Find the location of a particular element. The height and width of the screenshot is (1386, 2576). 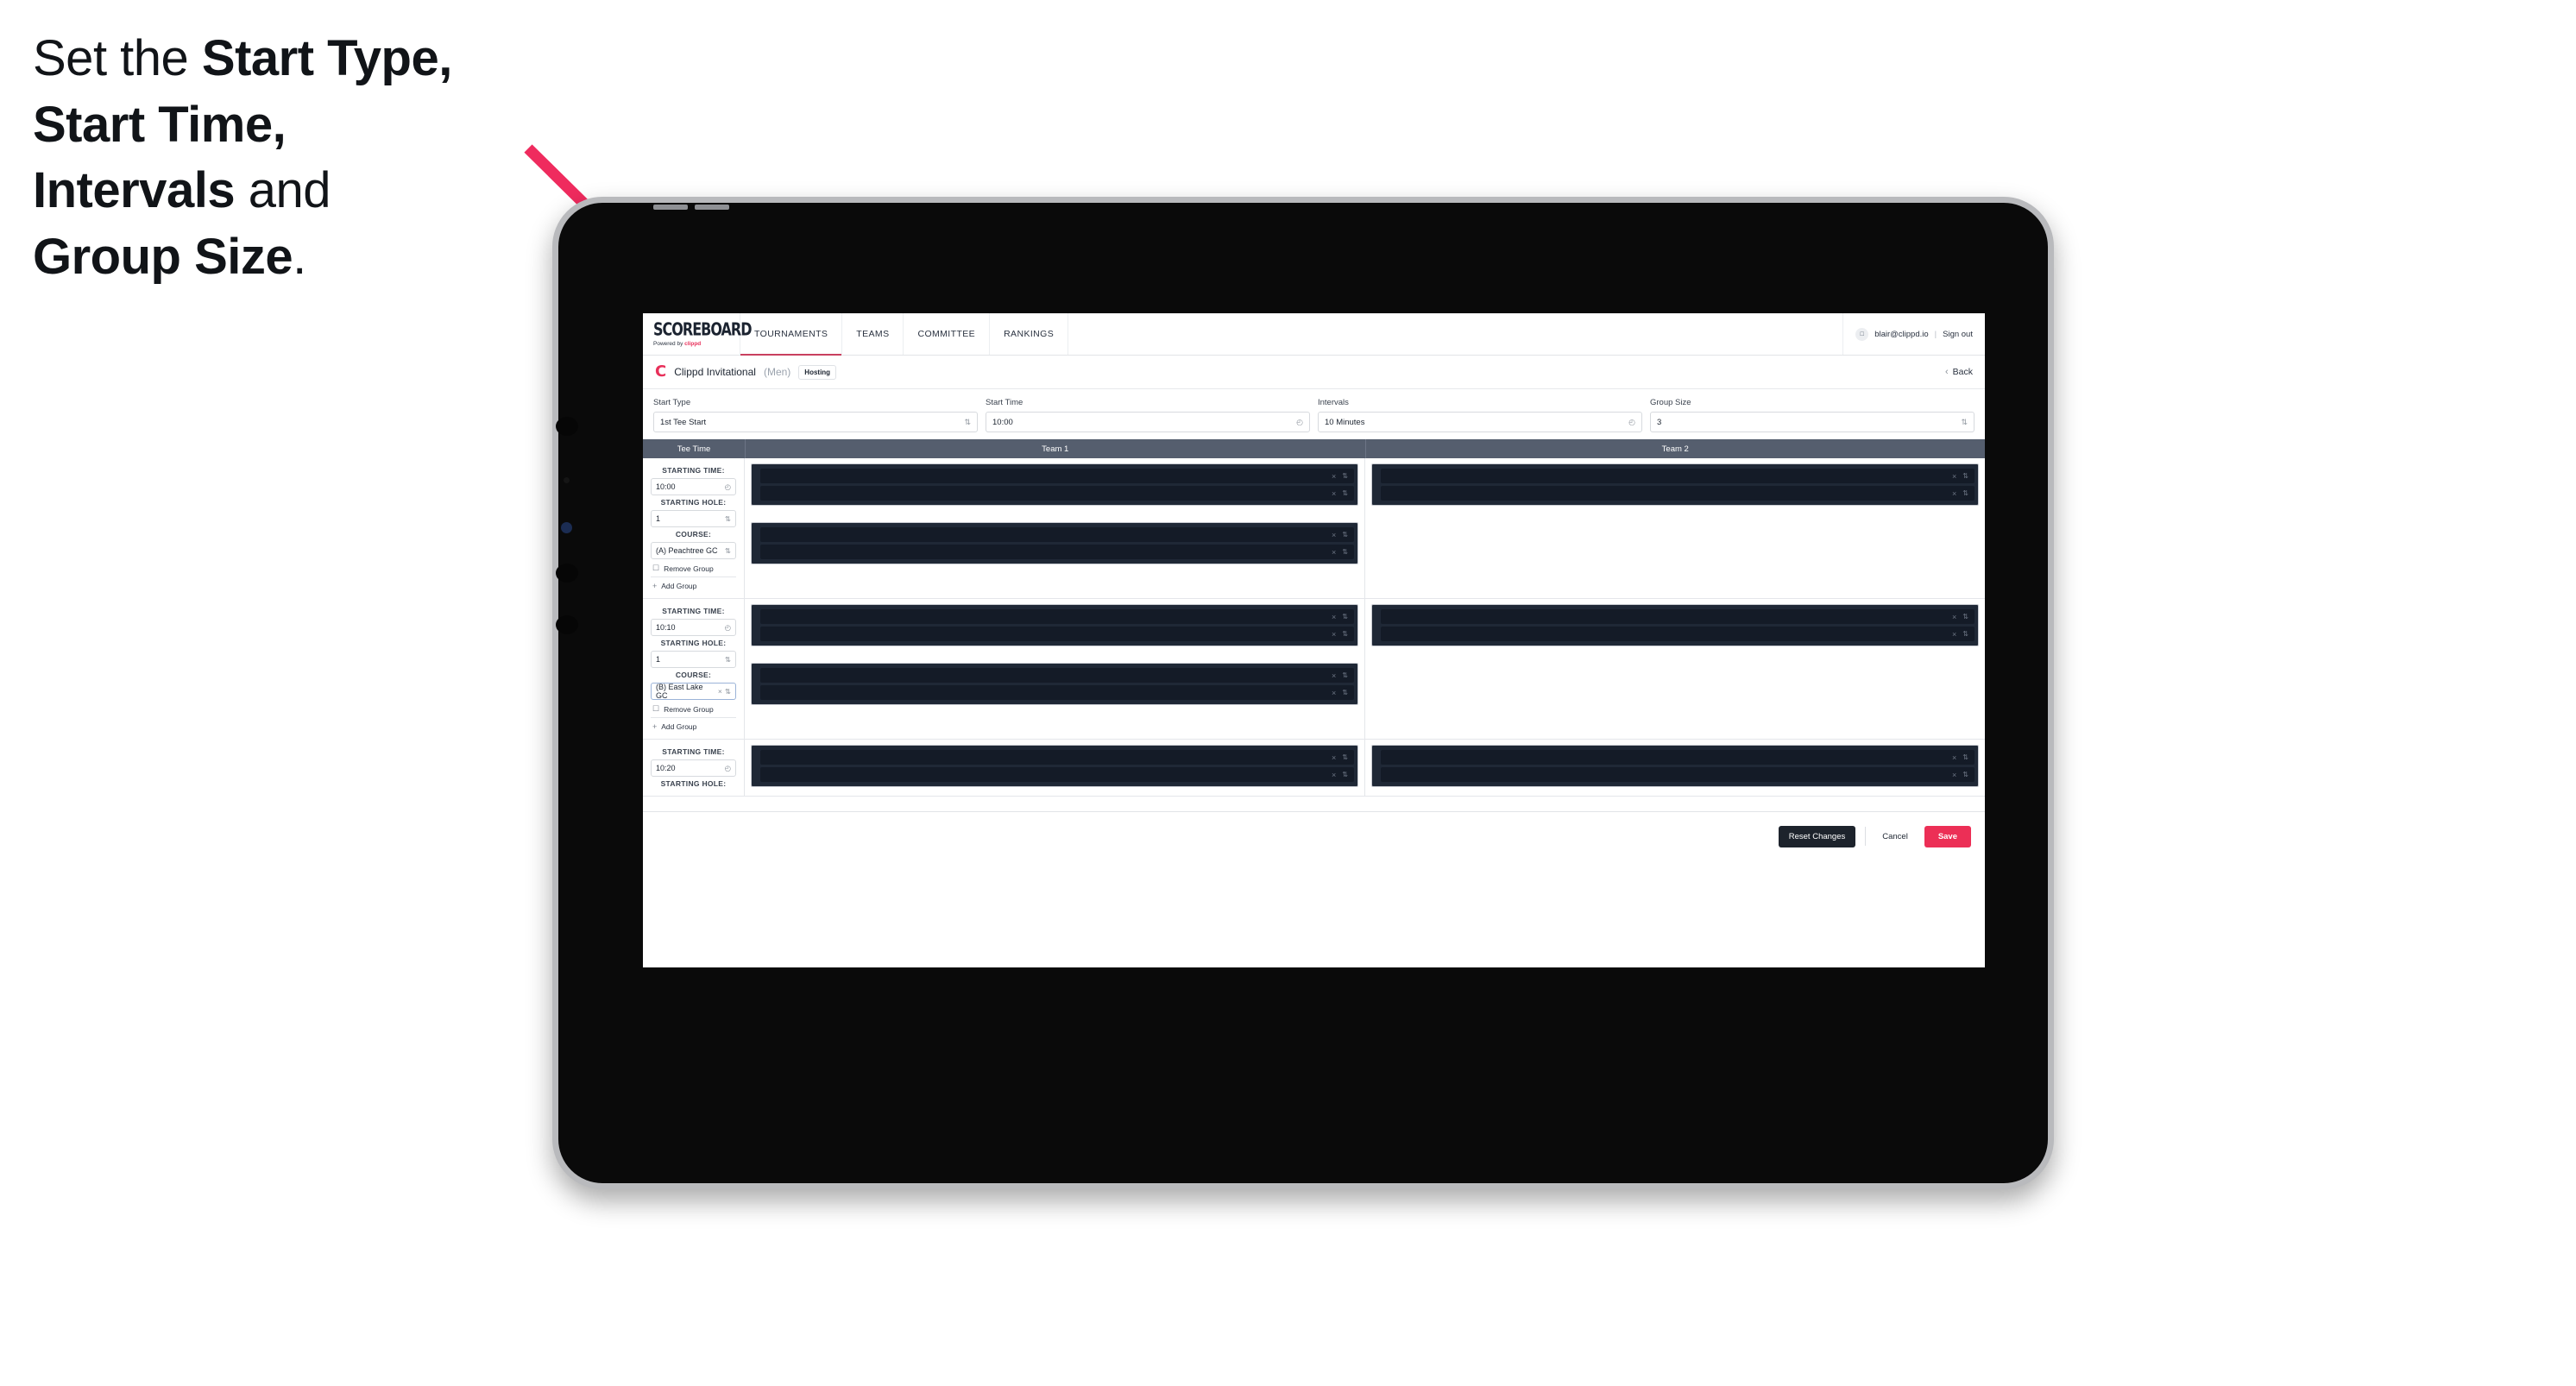

logo-tagline-prefix: Powered by is located at coordinates (669, 344).